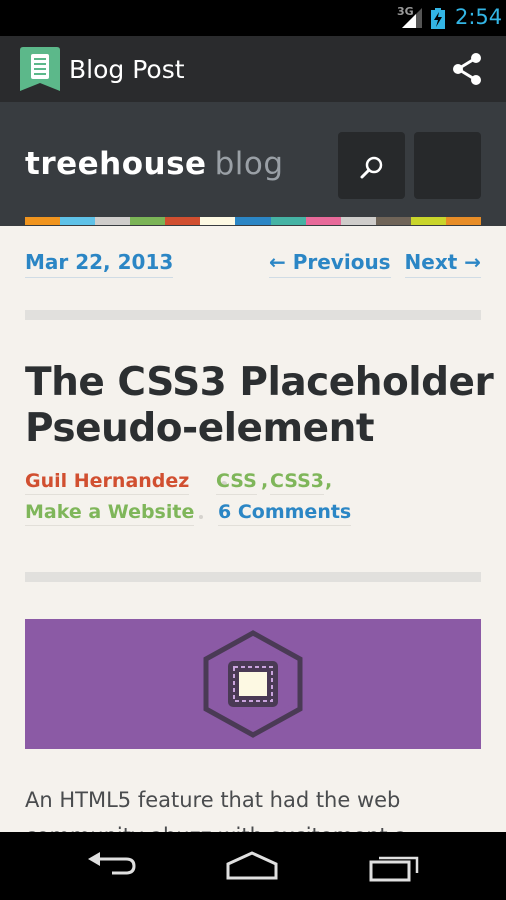 The height and width of the screenshot is (900, 506). What do you see at coordinates (330, 264) in the screenshot?
I see `previous-post-link: ← Previous` at bounding box center [330, 264].